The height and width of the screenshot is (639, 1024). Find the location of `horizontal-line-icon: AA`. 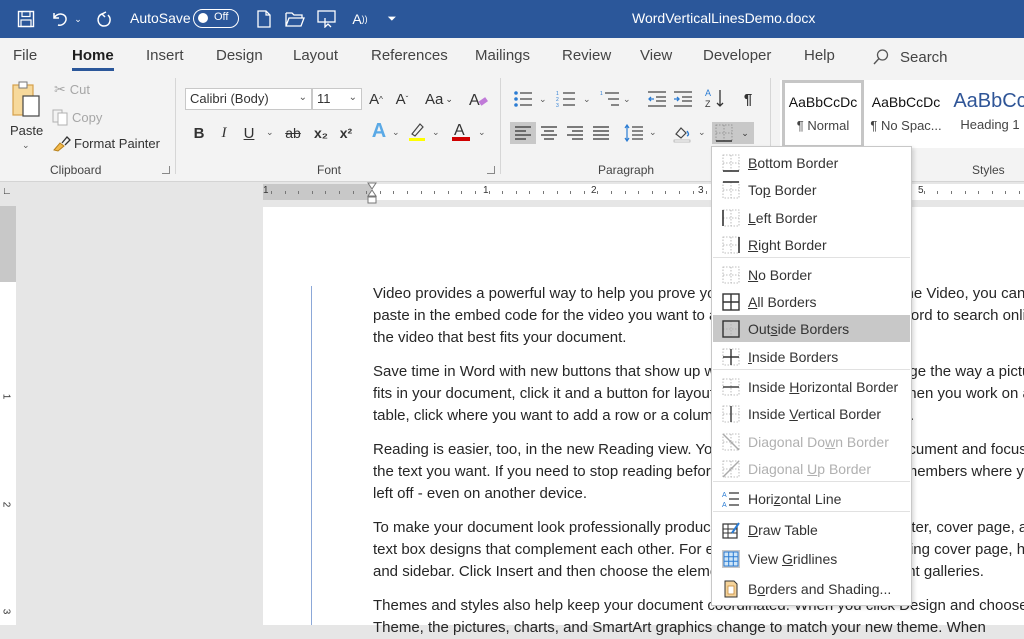

horizontal-line-icon: AA is located at coordinates (731, 499).